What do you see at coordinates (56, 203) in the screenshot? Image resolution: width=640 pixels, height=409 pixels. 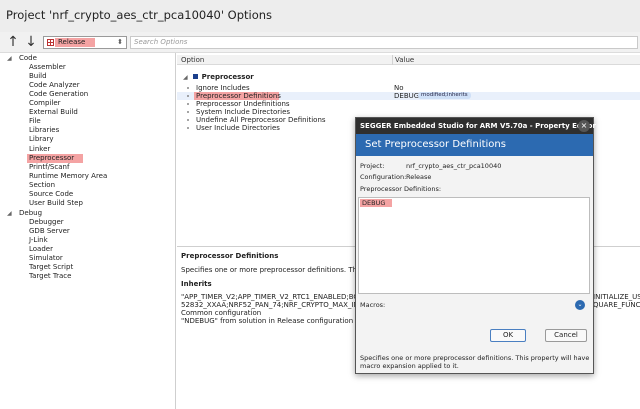 I see `tree-item-user-build-step: User Build Step` at bounding box center [56, 203].